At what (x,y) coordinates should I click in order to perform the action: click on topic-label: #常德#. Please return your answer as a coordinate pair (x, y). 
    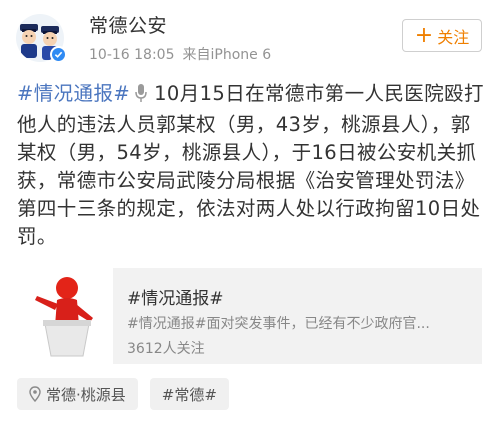
    Looking at the image, I should click on (189, 394).